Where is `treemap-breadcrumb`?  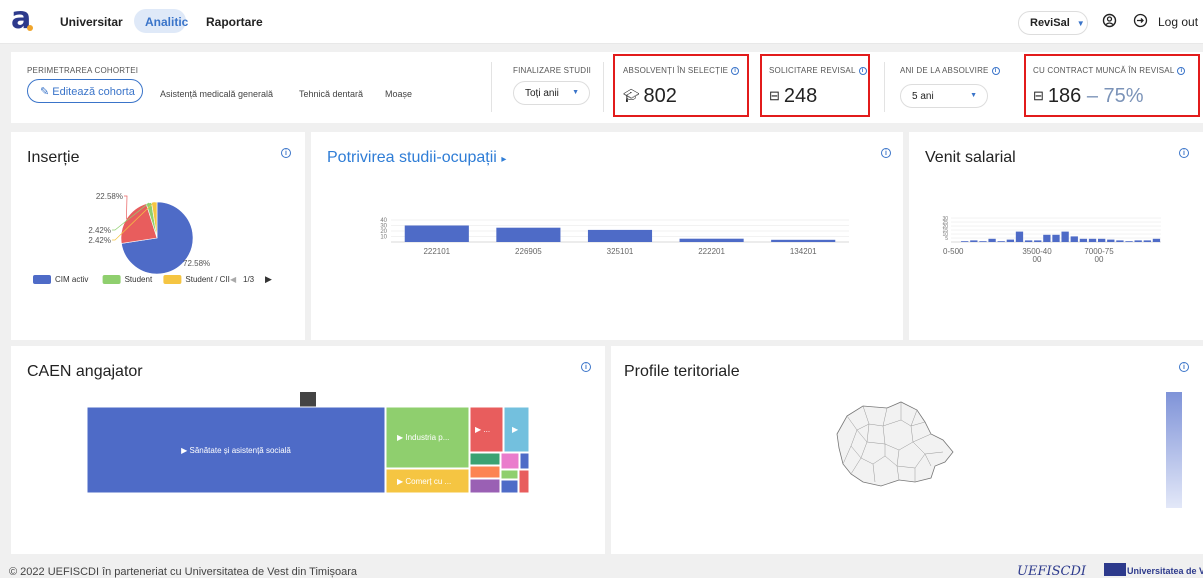 treemap-breadcrumb is located at coordinates (308, 399).